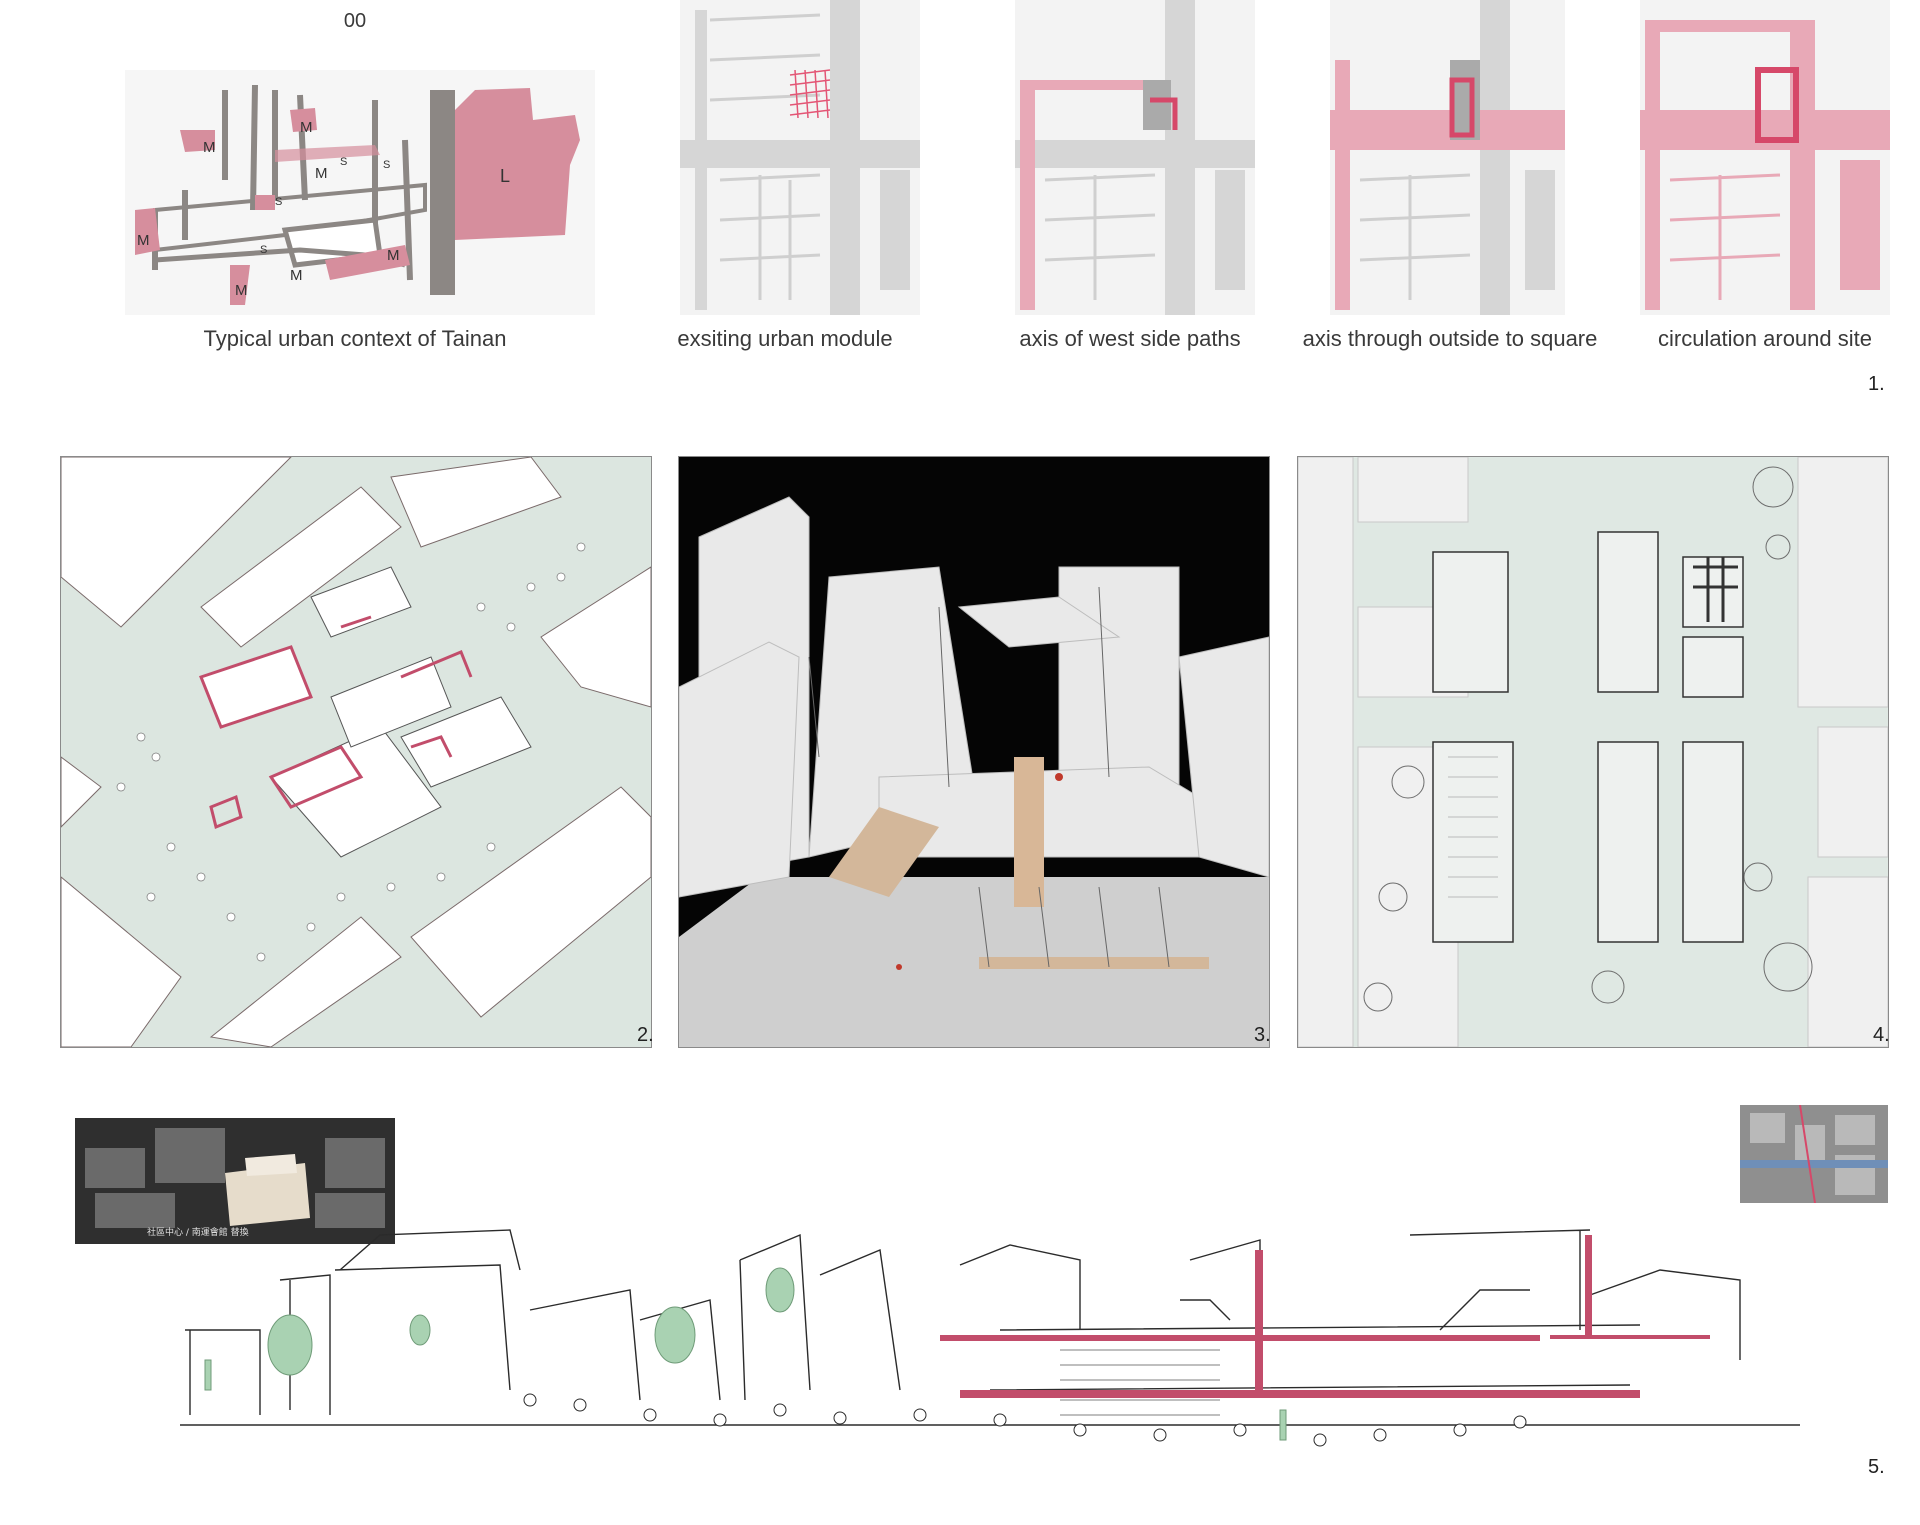 Image resolution: width=1920 pixels, height=1525 pixels. I want to click on caption-00: Typical urban context of Tainan, so click(355, 338).